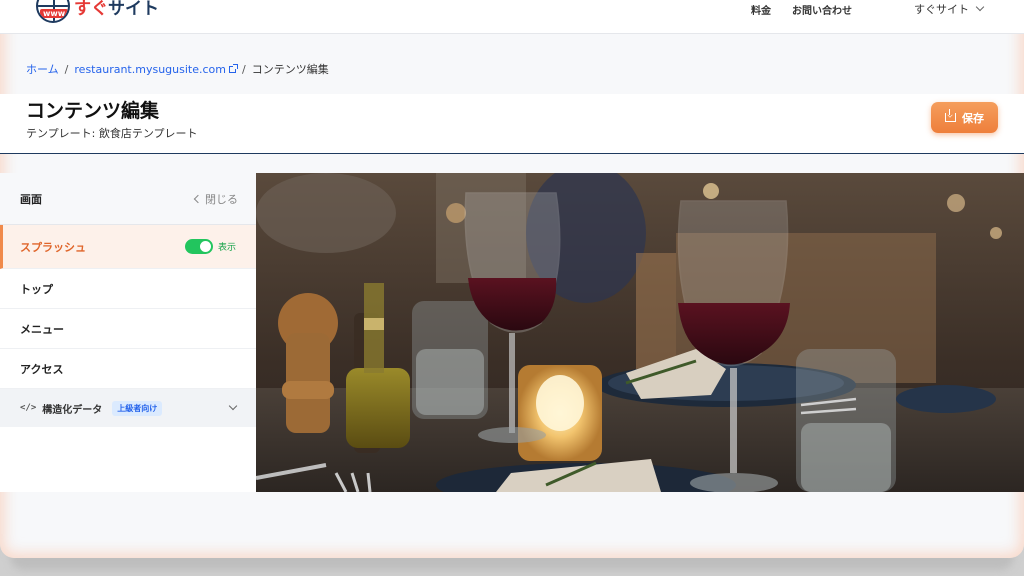  What do you see at coordinates (822, 9) in the screenshot?
I see `nav-contact: お問い合わせ` at bounding box center [822, 9].